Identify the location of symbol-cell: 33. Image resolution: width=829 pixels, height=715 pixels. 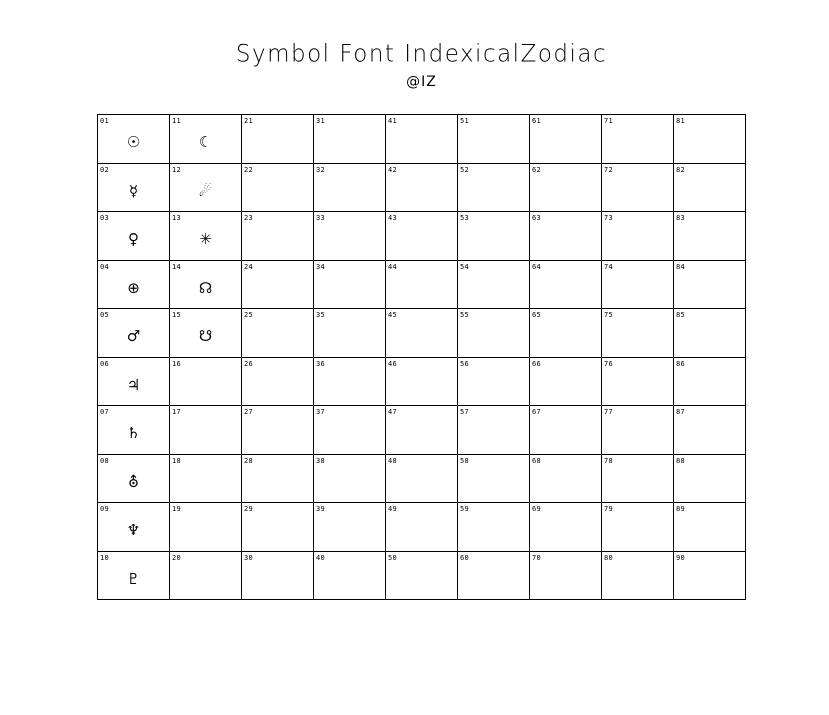
(350, 236).